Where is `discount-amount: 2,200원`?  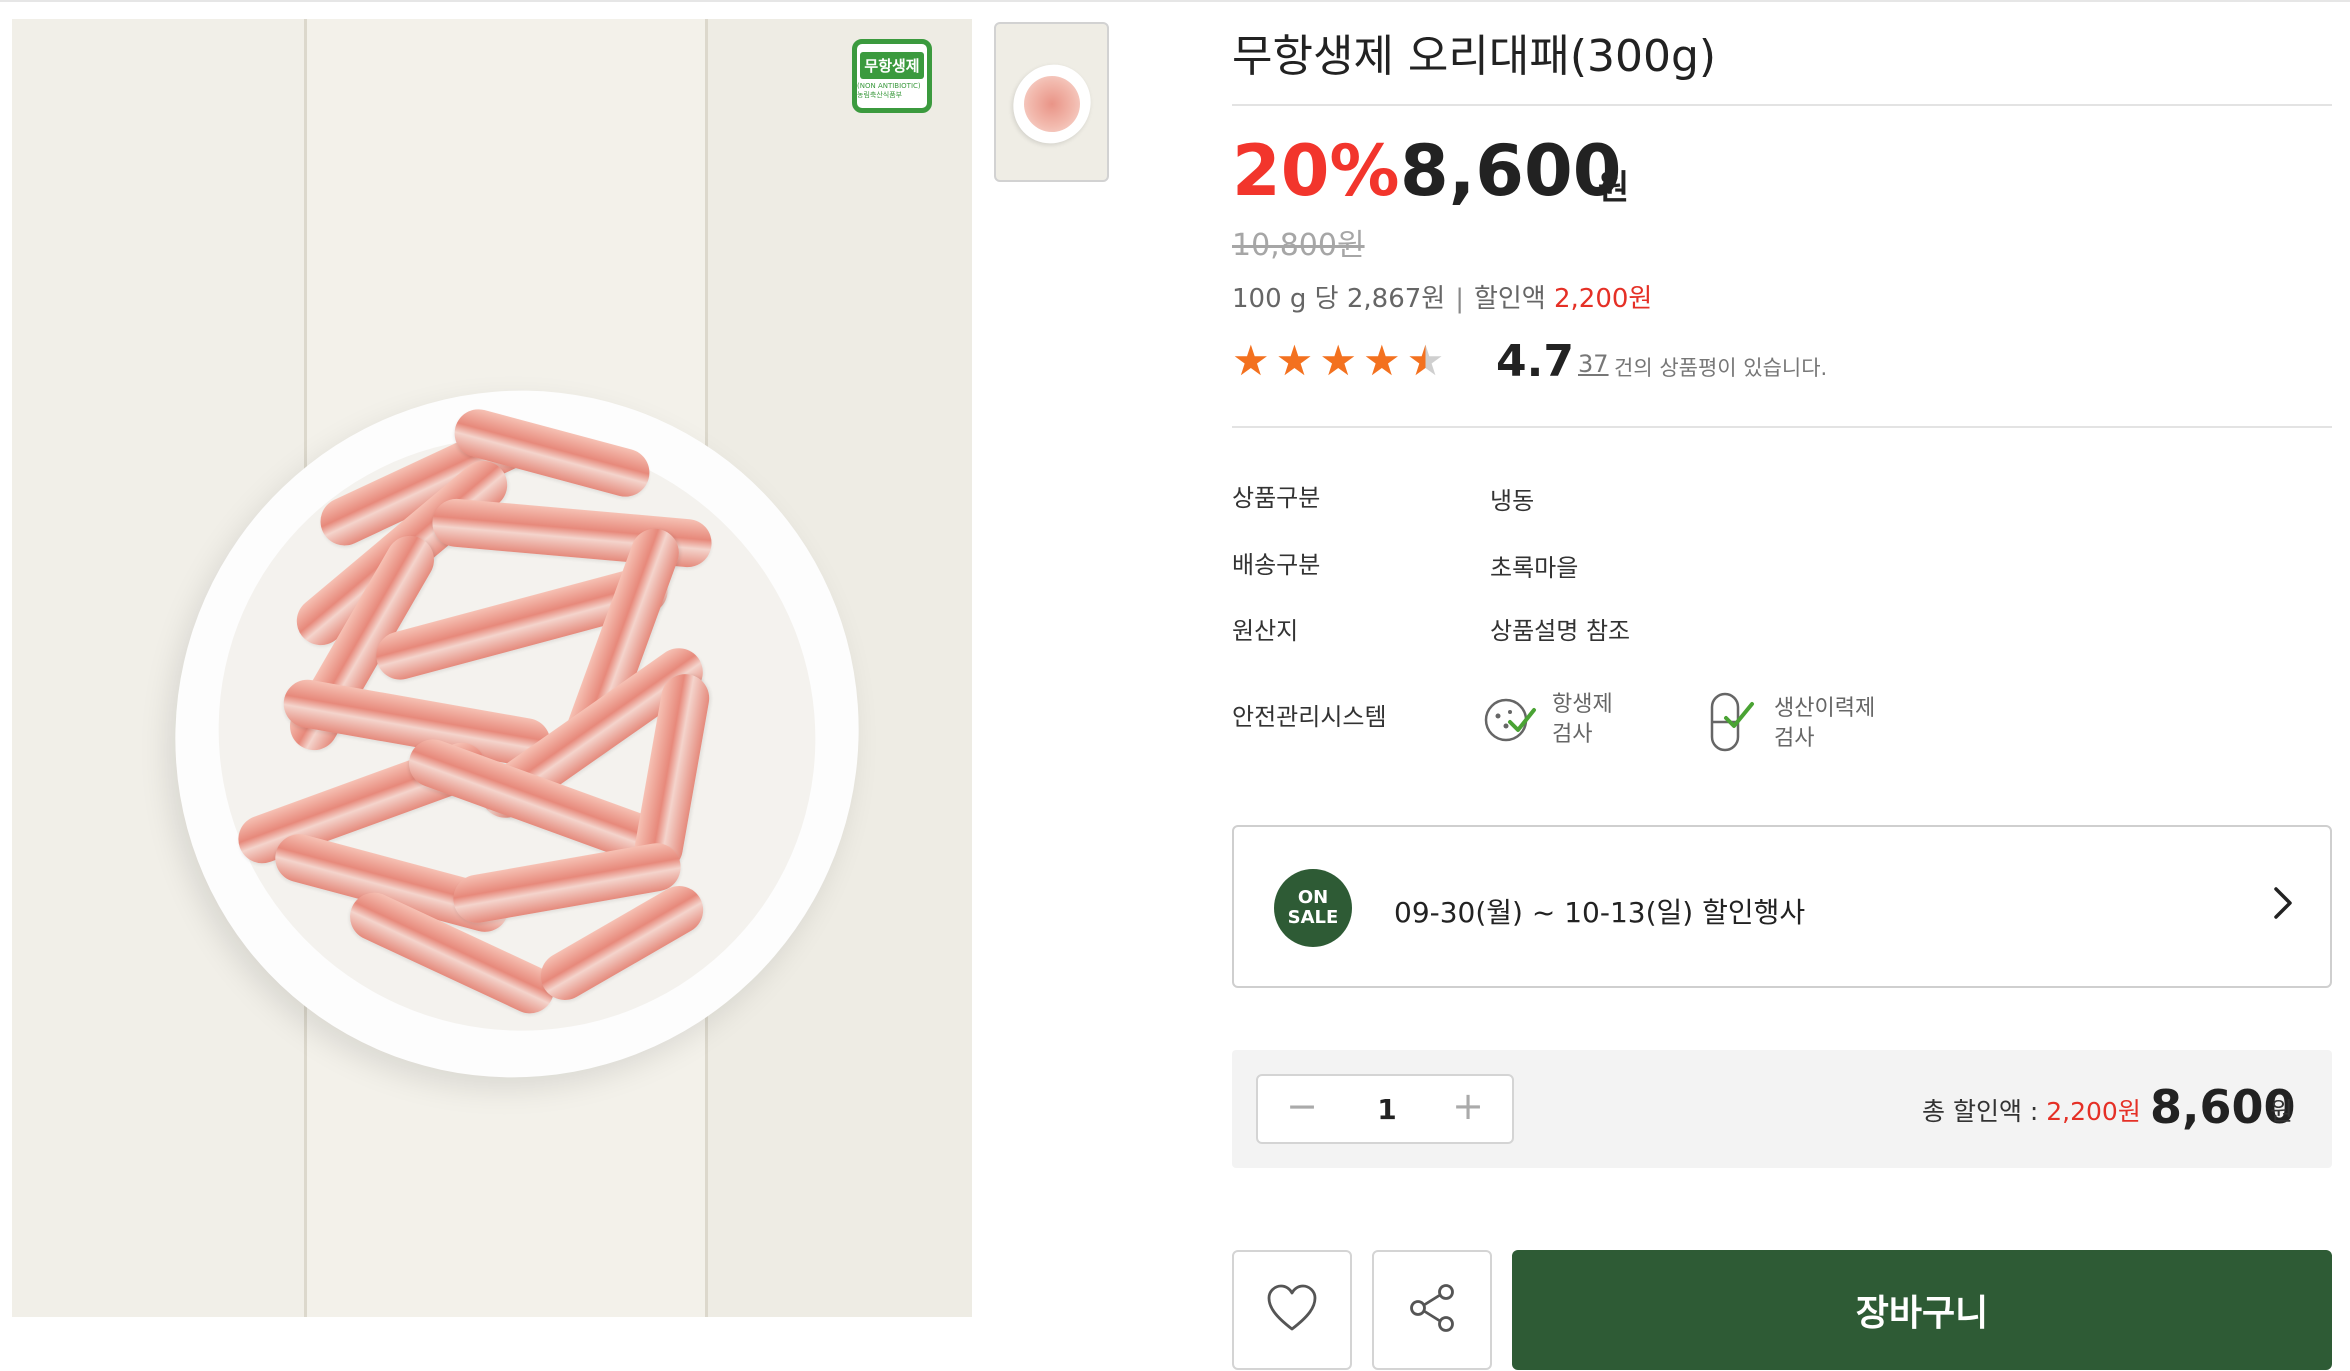
discount-amount: 2,200원 is located at coordinates (1603, 299).